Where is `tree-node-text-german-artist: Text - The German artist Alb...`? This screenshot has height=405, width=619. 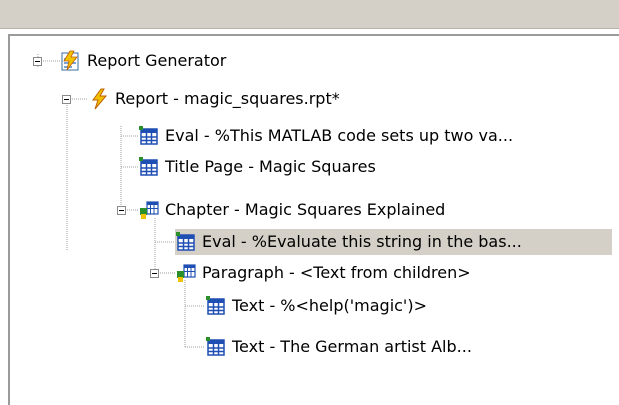 tree-node-text-german-artist: Text - The German artist Alb... is located at coordinates (340, 347).